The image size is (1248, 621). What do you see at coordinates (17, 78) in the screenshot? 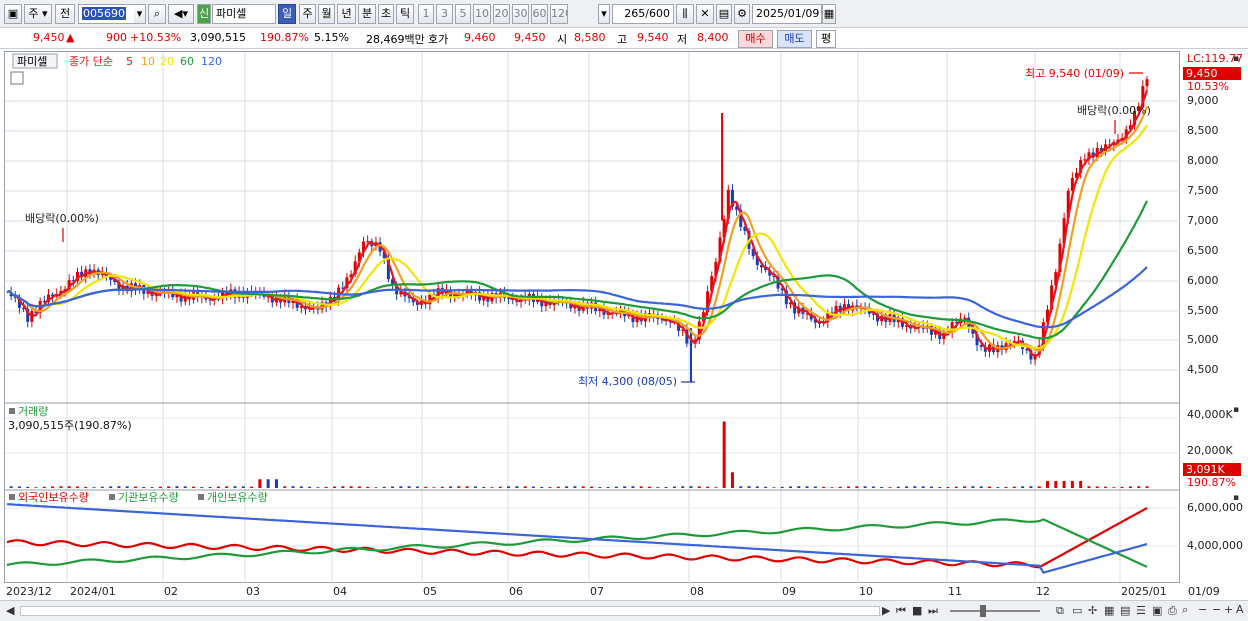
I see `grid-toggle-icon` at bounding box center [17, 78].